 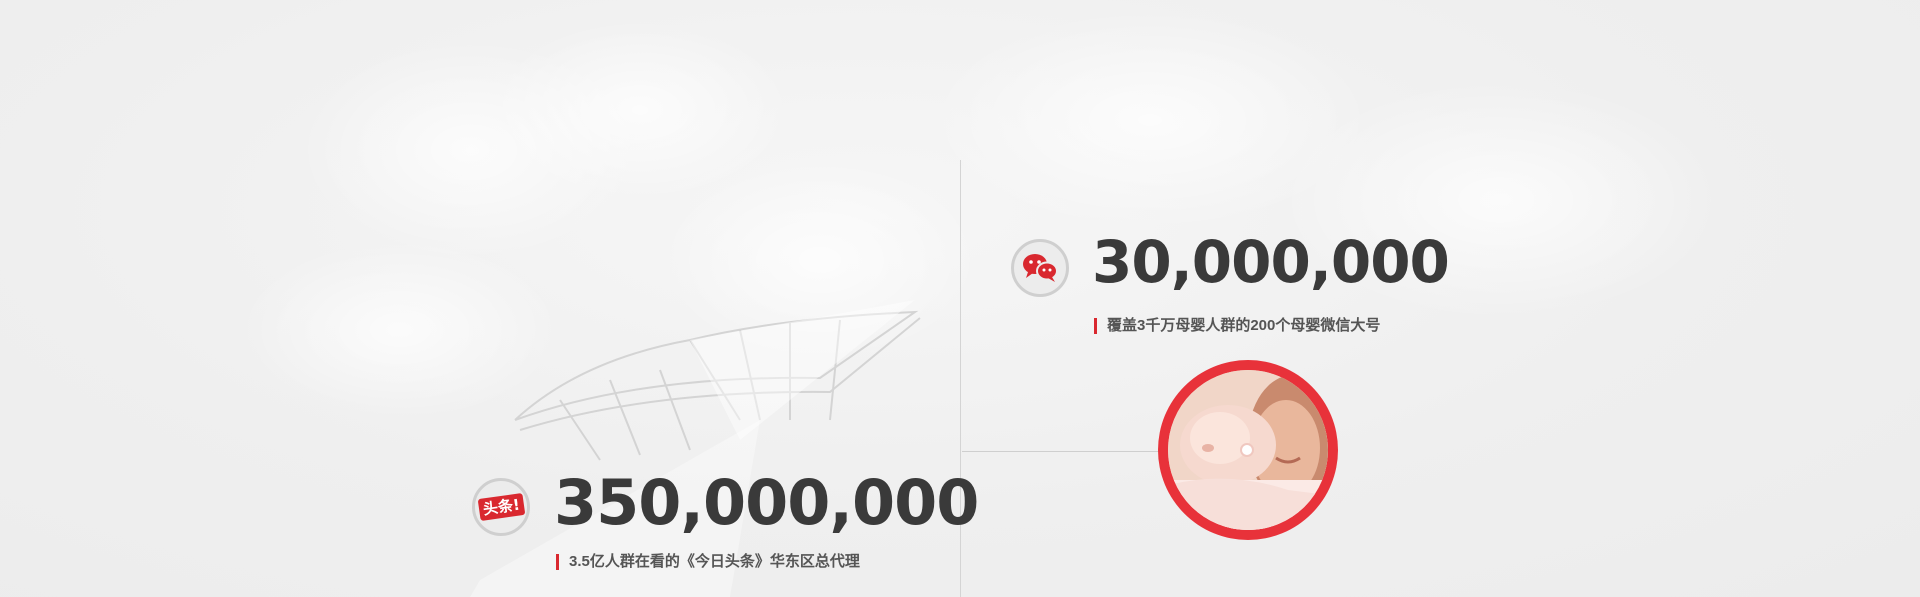 What do you see at coordinates (1040, 268) in the screenshot?
I see `wechat-icon` at bounding box center [1040, 268].